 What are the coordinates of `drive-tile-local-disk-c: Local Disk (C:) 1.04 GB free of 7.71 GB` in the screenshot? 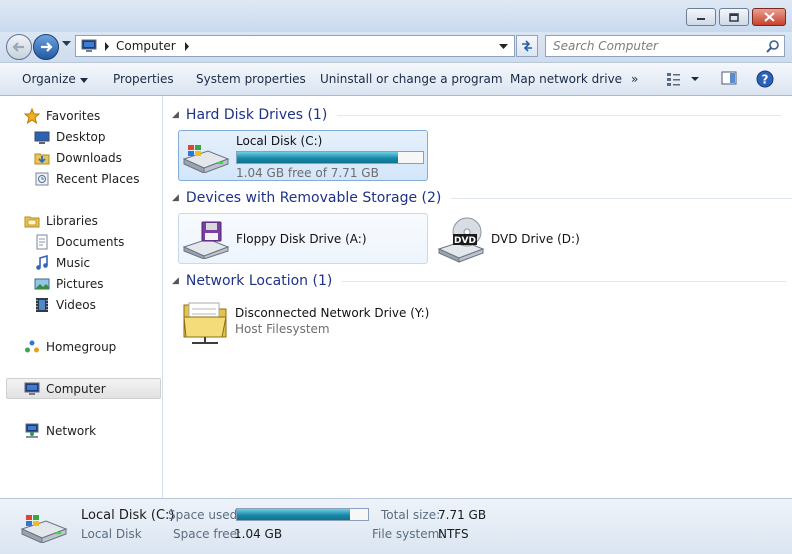 It's located at (303, 155).